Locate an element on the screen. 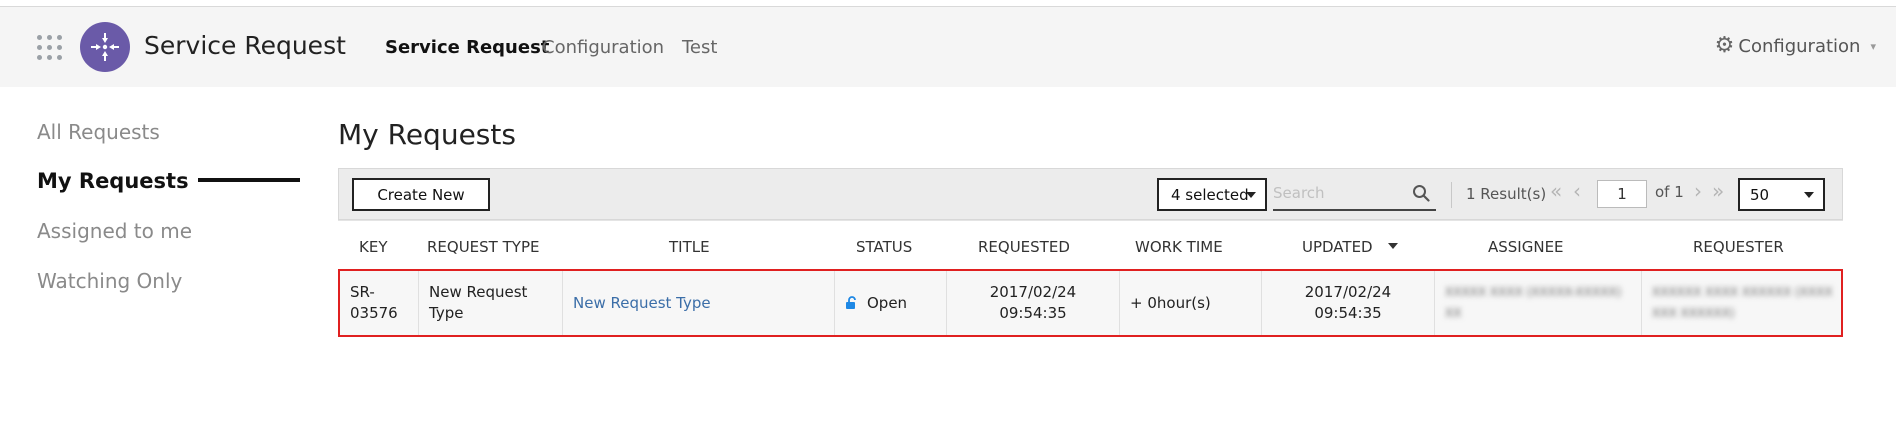 The image size is (1896, 422). column-header-work-time: WORK TIME is located at coordinates (1179, 247).